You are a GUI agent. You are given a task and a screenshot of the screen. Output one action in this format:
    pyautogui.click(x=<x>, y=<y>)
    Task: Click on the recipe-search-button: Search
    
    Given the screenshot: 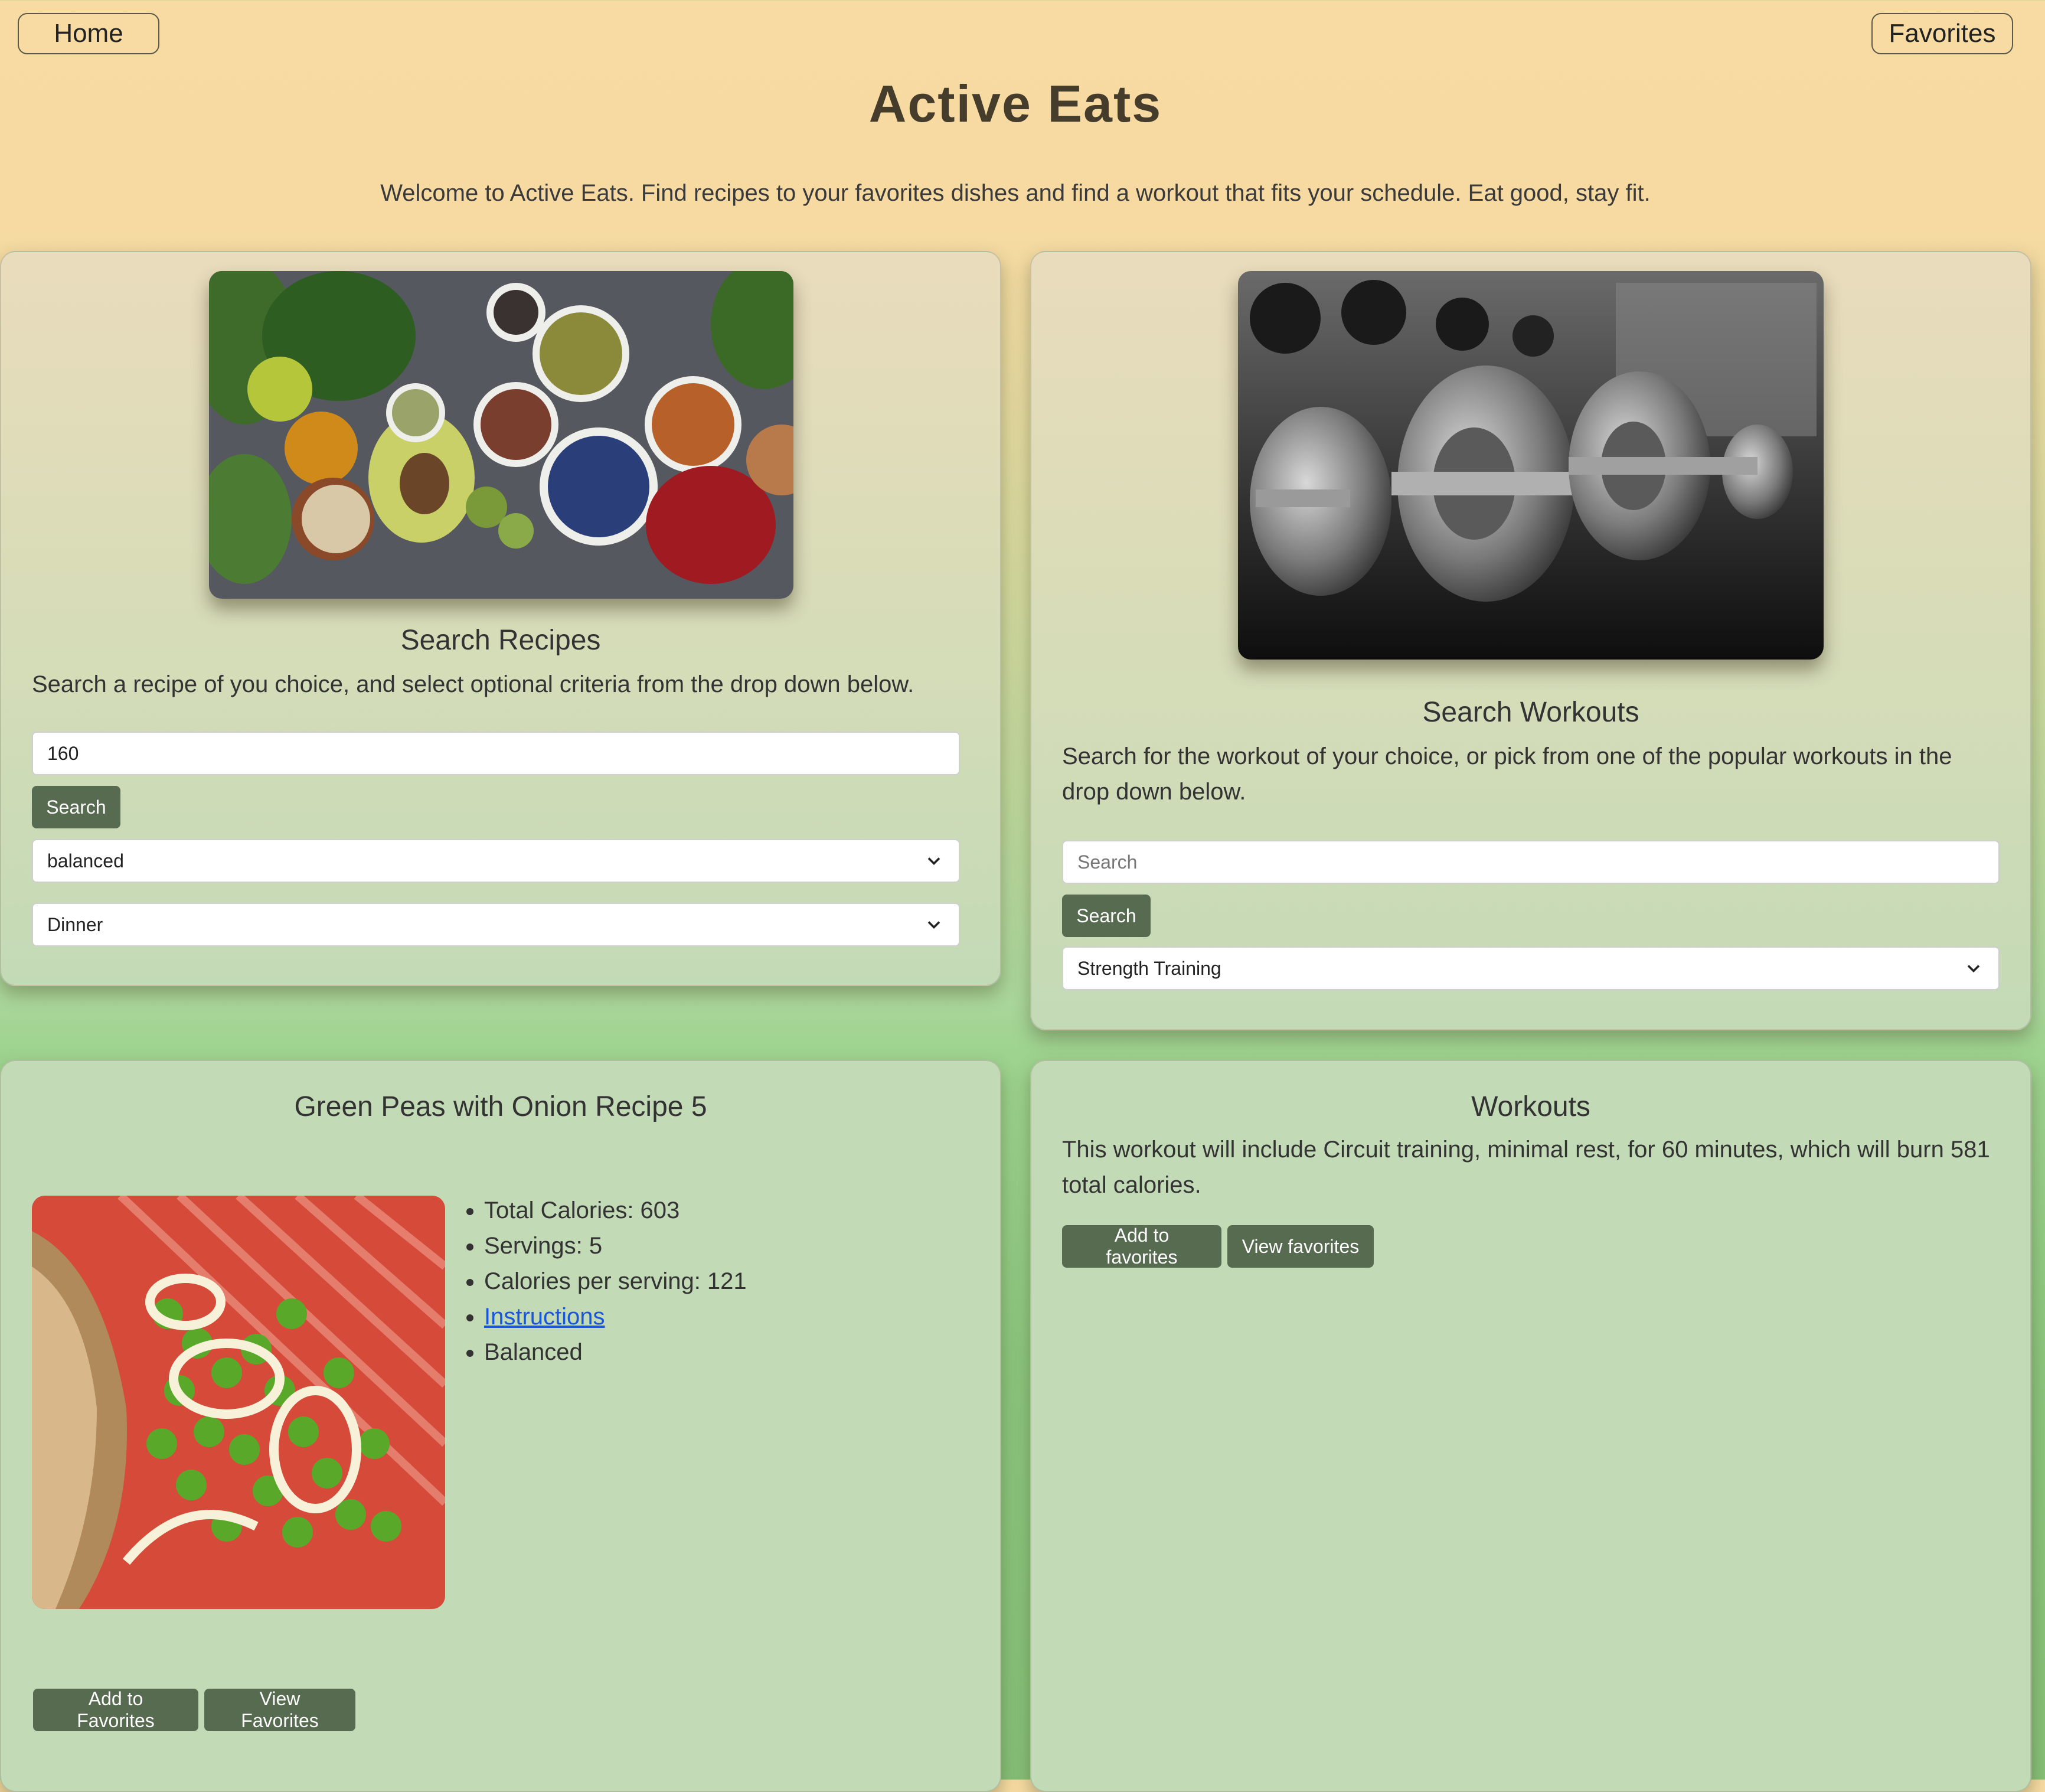 What is the action you would take?
    pyautogui.click(x=76, y=807)
    